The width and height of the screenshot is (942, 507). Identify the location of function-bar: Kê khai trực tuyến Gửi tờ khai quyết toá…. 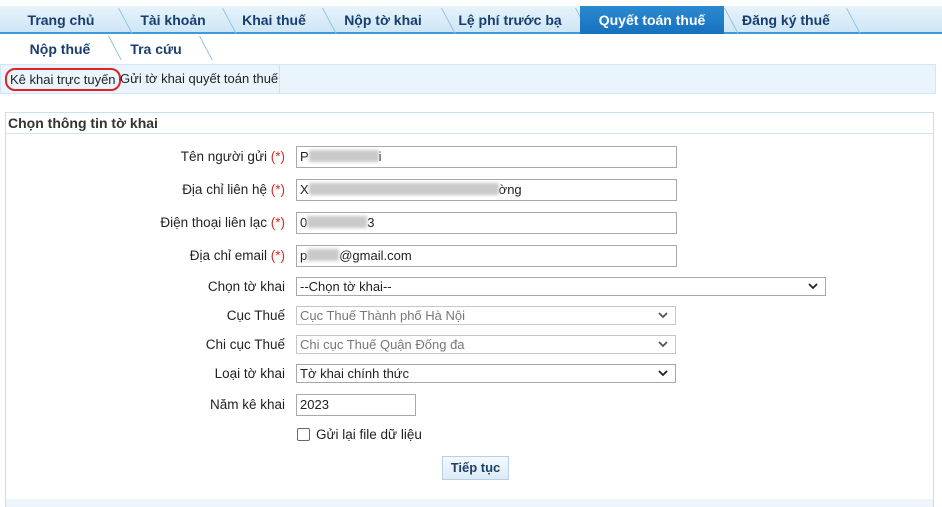
(468, 79).